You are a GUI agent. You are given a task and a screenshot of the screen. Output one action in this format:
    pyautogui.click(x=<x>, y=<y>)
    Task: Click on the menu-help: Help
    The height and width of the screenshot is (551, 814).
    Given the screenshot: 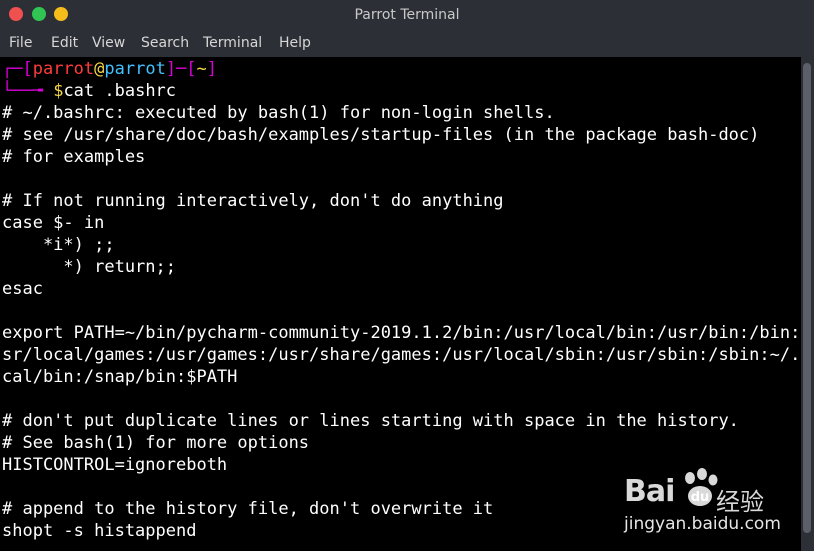 What is the action you would take?
    pyautogui.click(x=295, y=43)
    